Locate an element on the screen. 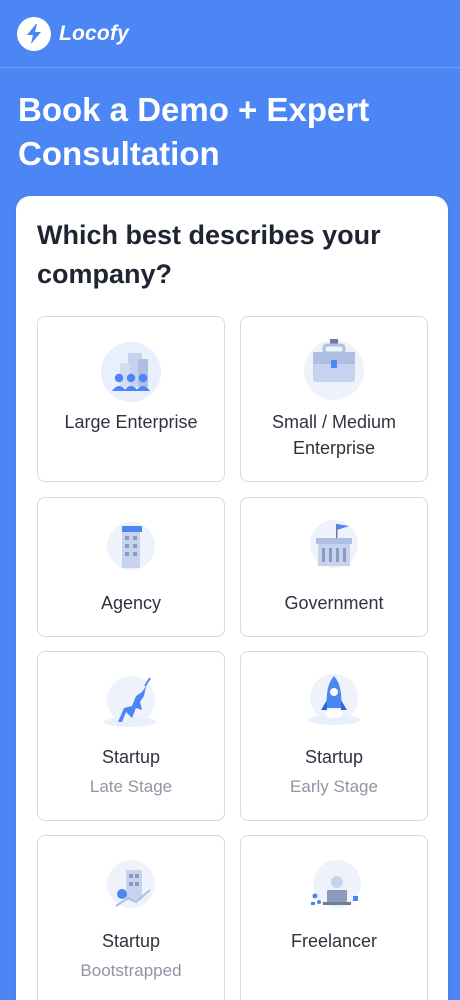 The width and height of the screenshot is (460, 1000). option-agency: Agency is located at coordinates (131, 567).